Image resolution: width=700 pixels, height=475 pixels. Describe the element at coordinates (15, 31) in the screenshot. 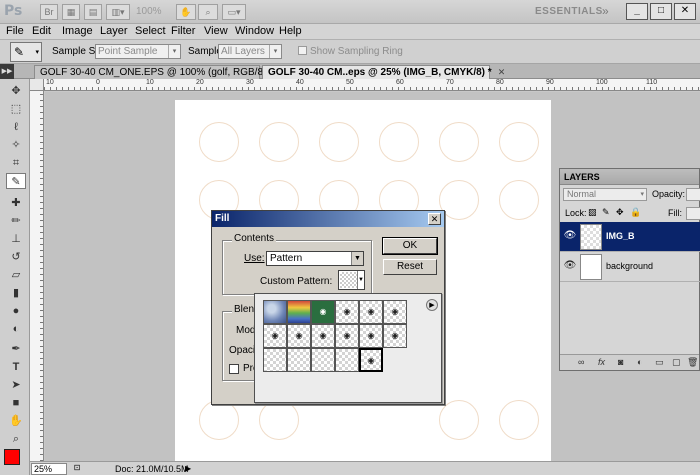

I see `menu-file: File` at that location.